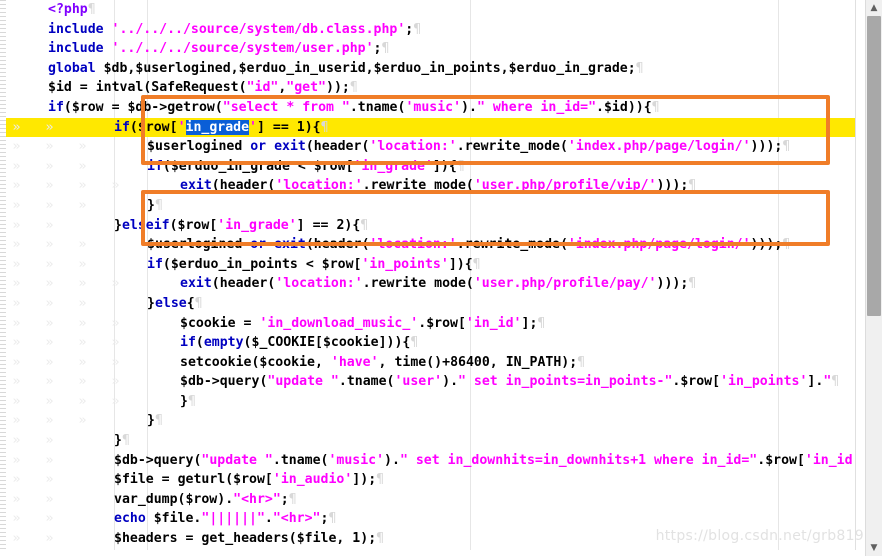  What do you see at coordinates (759, 536) in the screenshot?
I see `watermark-text: https://blog.csdn.net/grb819` at bounding box center [759, 536].